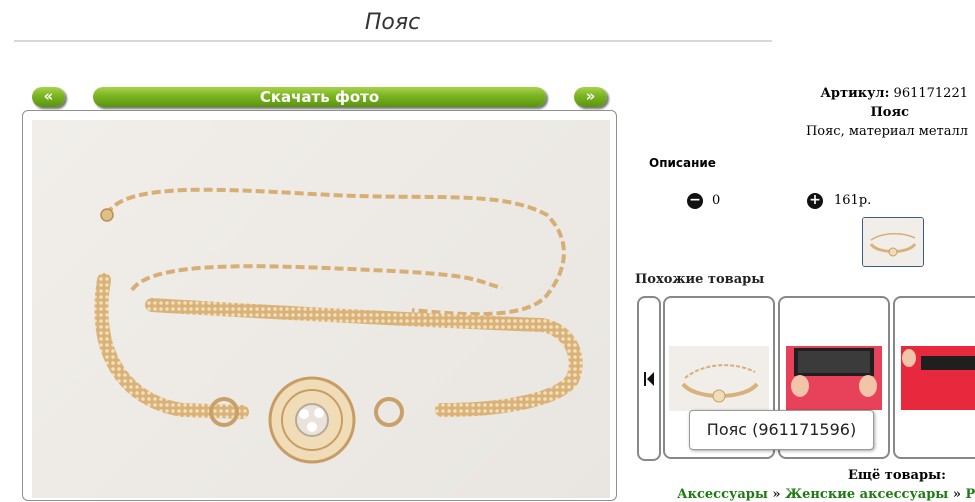  I want to click on description-title: Описание, so click(682, 163).